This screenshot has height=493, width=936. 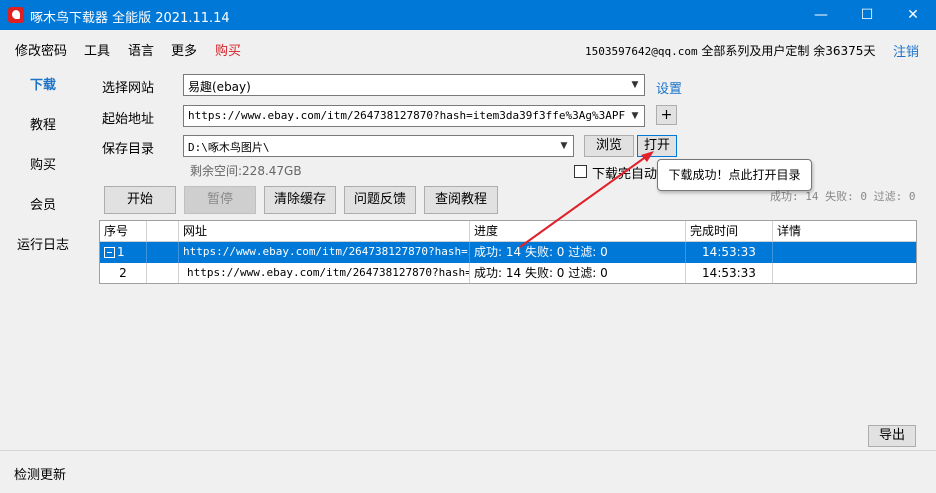 I want to click on header-index: 序号, so click(x=123, y=231).